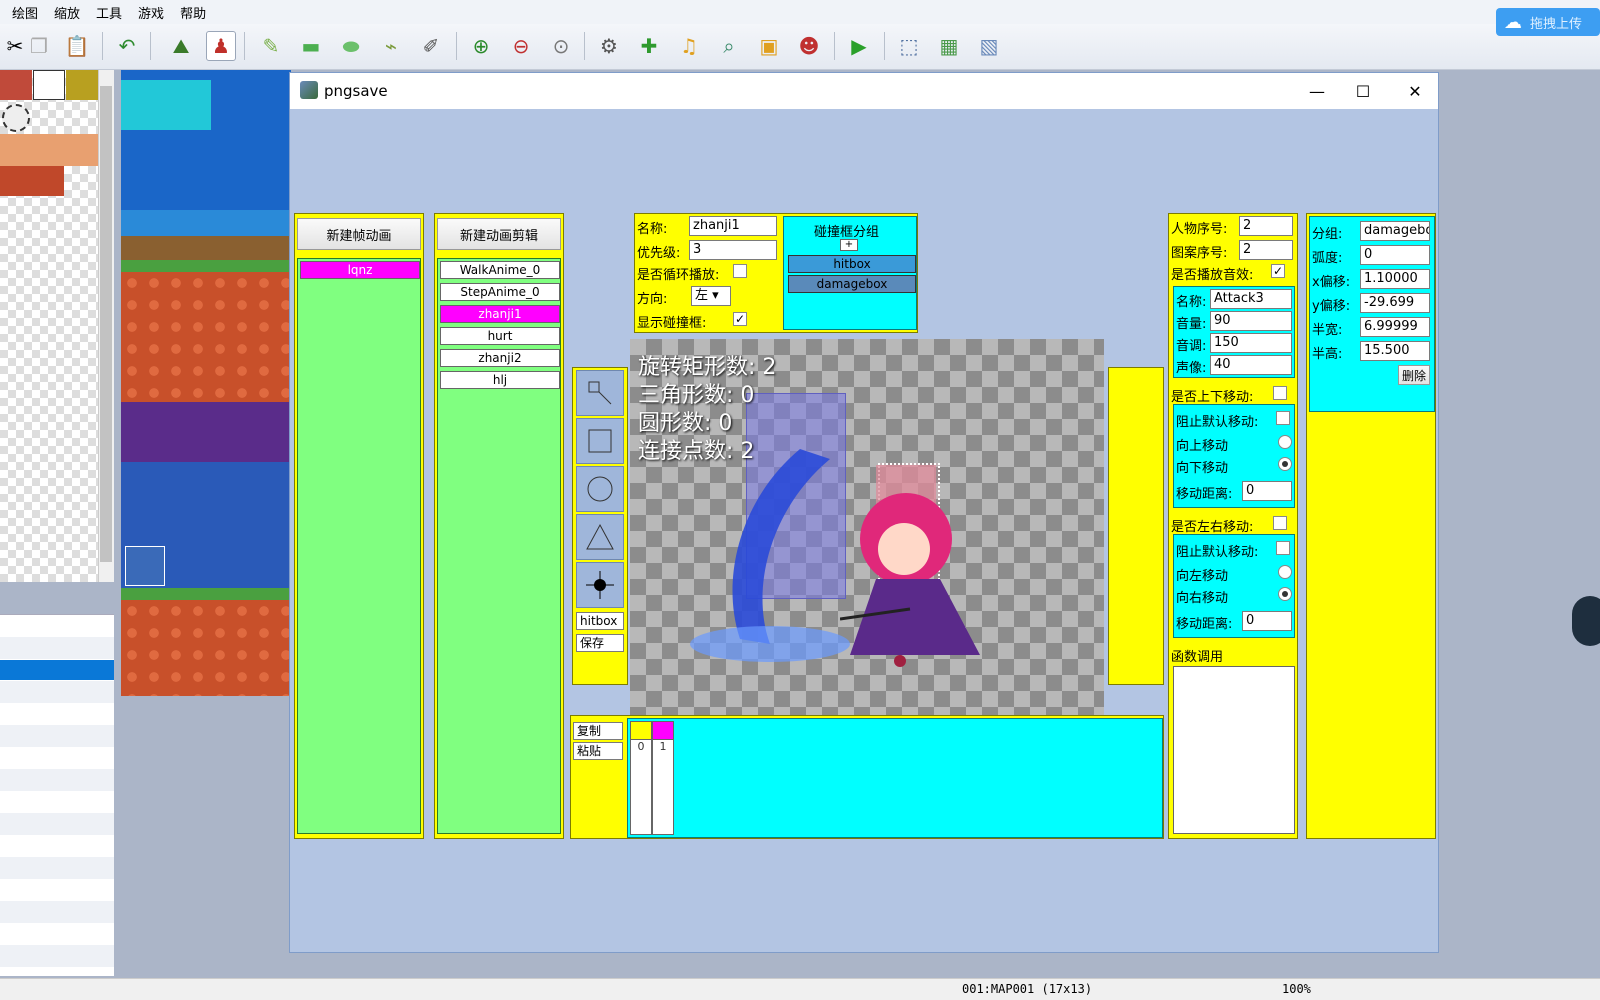 This screenshot has height=1000, width=1600. Describe the element at coordinates (740, 319) in the screenshot. I see `show-hitbox-checkbox: ✓` at that location.